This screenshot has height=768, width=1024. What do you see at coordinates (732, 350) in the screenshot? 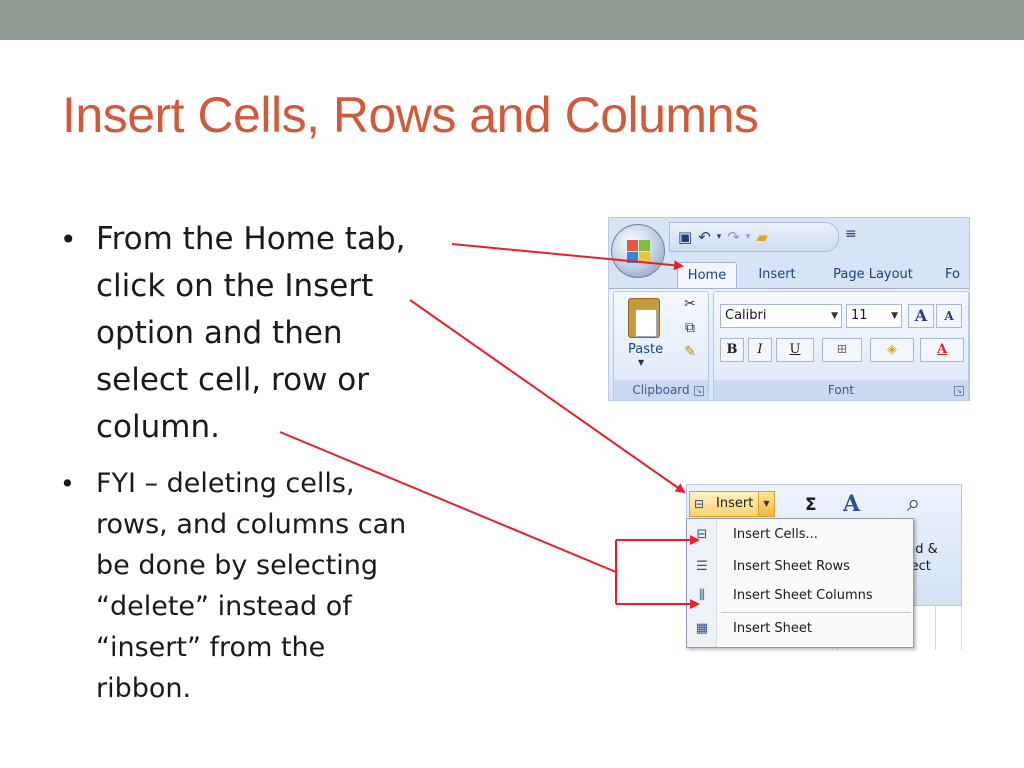
I see `bold-button: B` at bounding box center [732, 350].